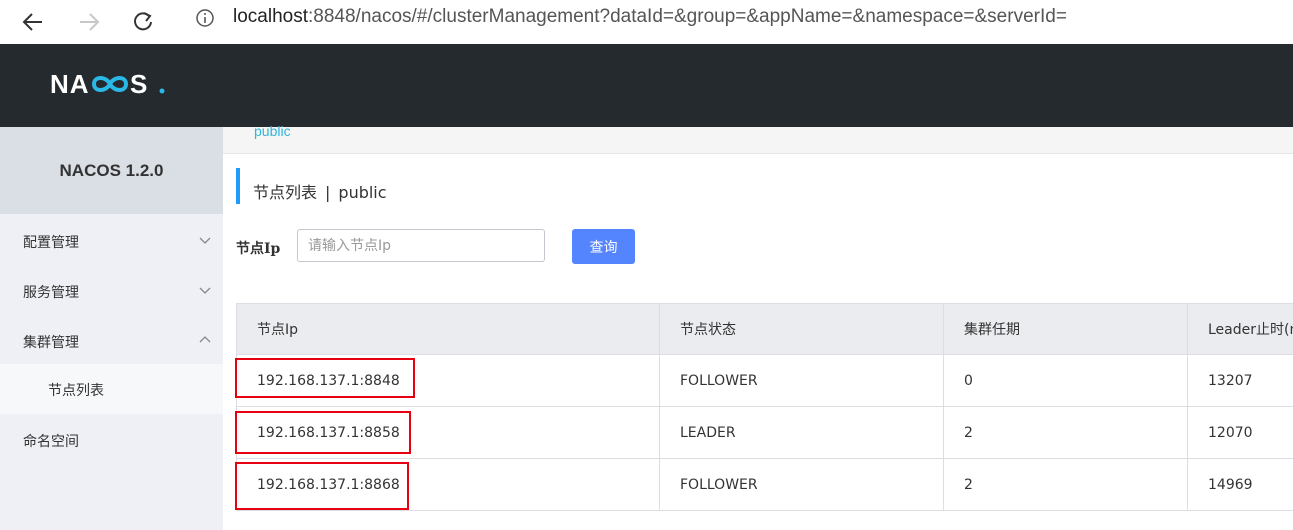 Image resolution: width=1293 pixels, height=530 pixels. What do you see at coordinates (76, 391) in the screenshot?
I see `sidebar-subitem-label: 节点列表` at bounding box center [76, 391].